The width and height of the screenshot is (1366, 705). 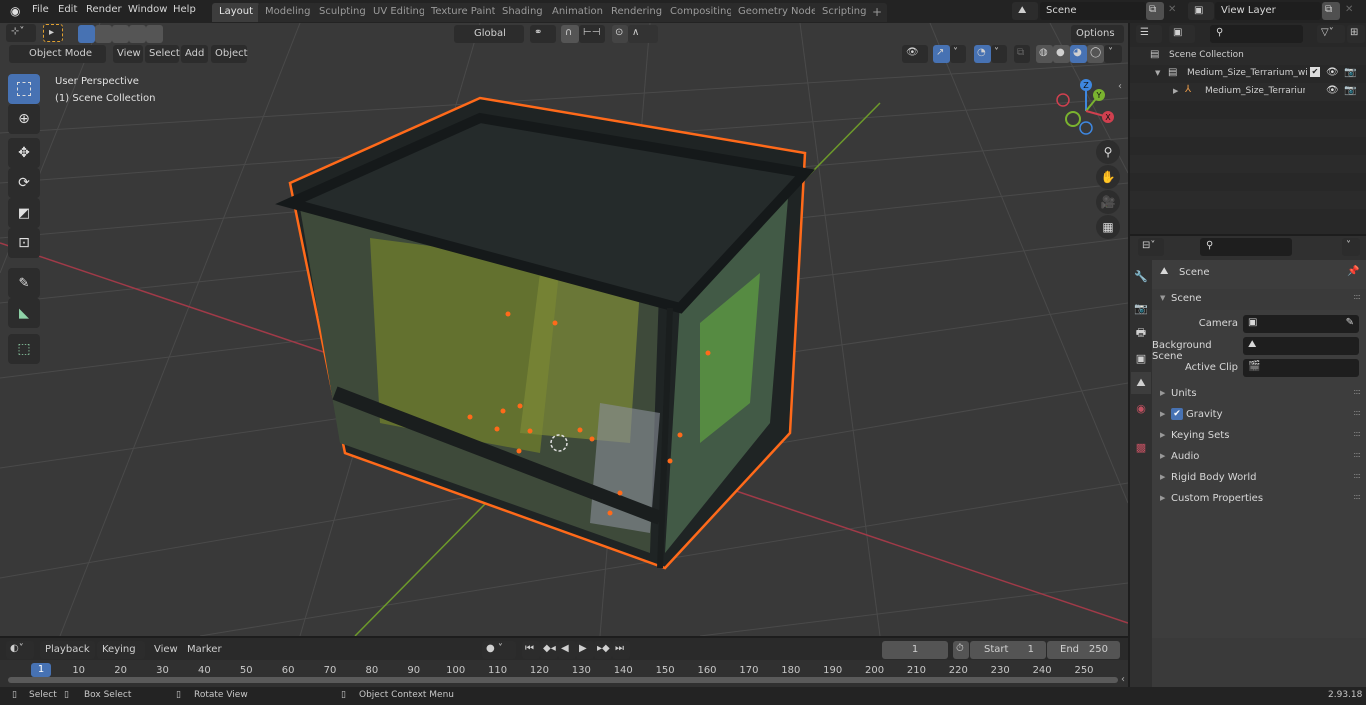 I want to click on overlay-dropdown: ˅, so click(x=999, y=54).